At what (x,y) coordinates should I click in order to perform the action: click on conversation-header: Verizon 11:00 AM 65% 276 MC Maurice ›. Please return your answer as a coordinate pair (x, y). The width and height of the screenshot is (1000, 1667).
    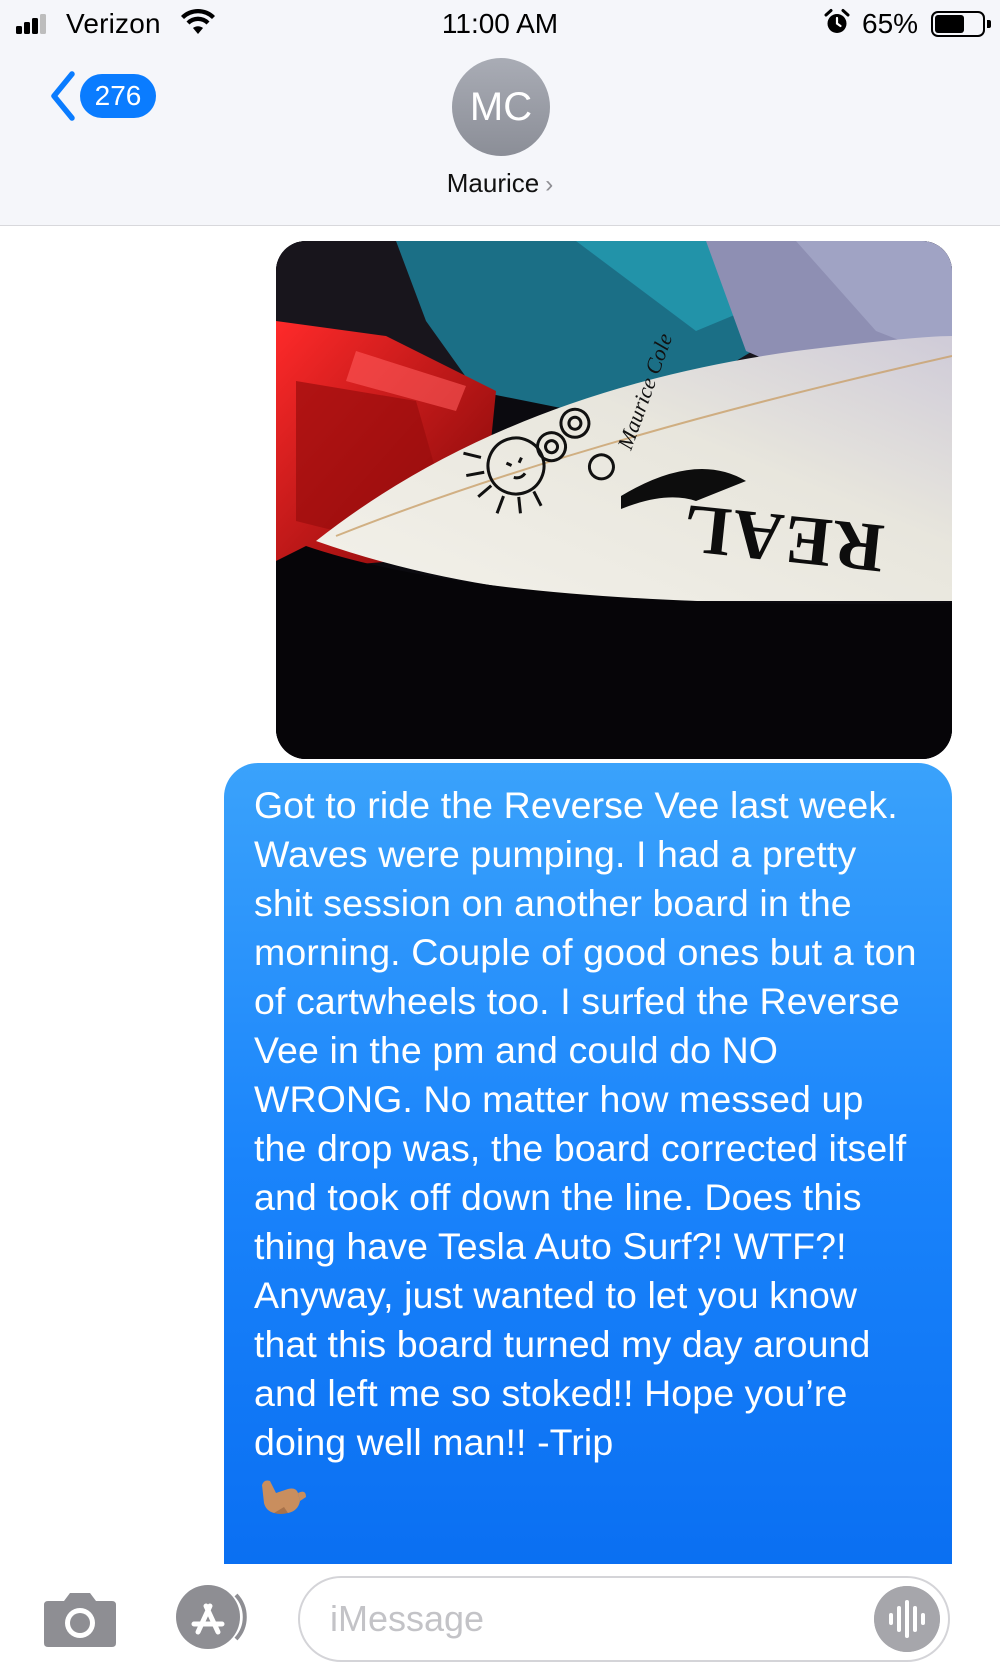
    Looking at the image, I should click on (500, 113).